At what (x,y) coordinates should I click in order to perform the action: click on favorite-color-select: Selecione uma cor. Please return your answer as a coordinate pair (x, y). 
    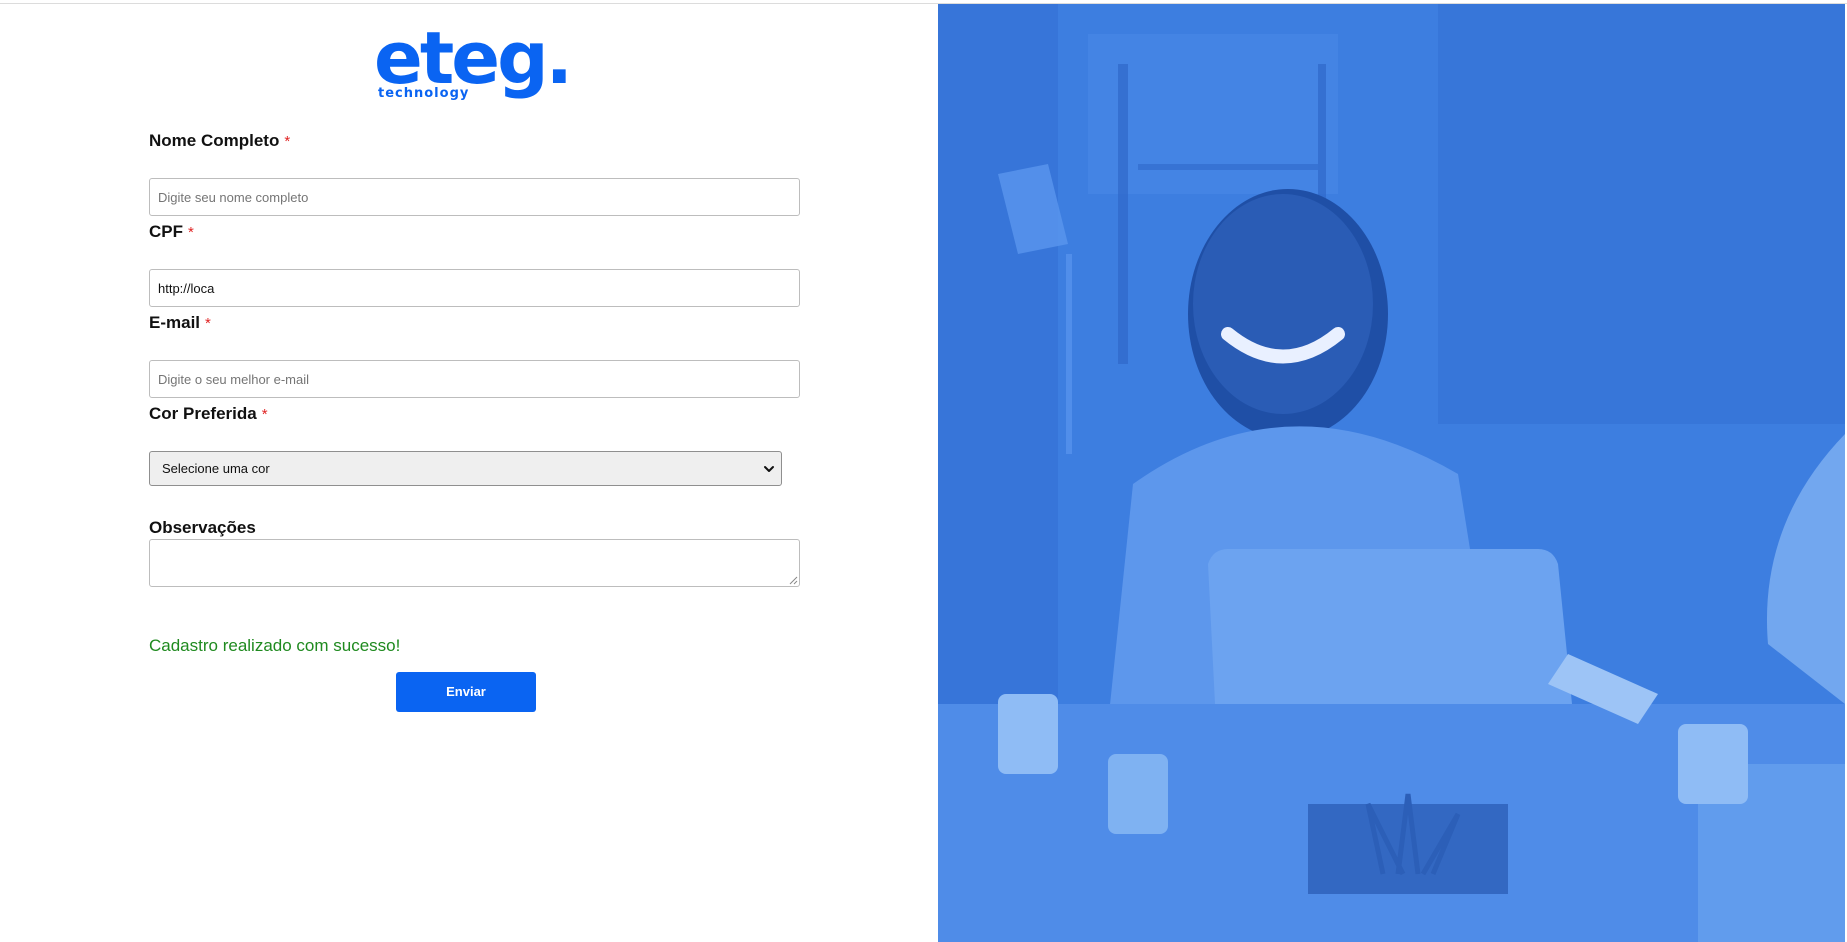
    Looking at the image, I should click on (465, 468).